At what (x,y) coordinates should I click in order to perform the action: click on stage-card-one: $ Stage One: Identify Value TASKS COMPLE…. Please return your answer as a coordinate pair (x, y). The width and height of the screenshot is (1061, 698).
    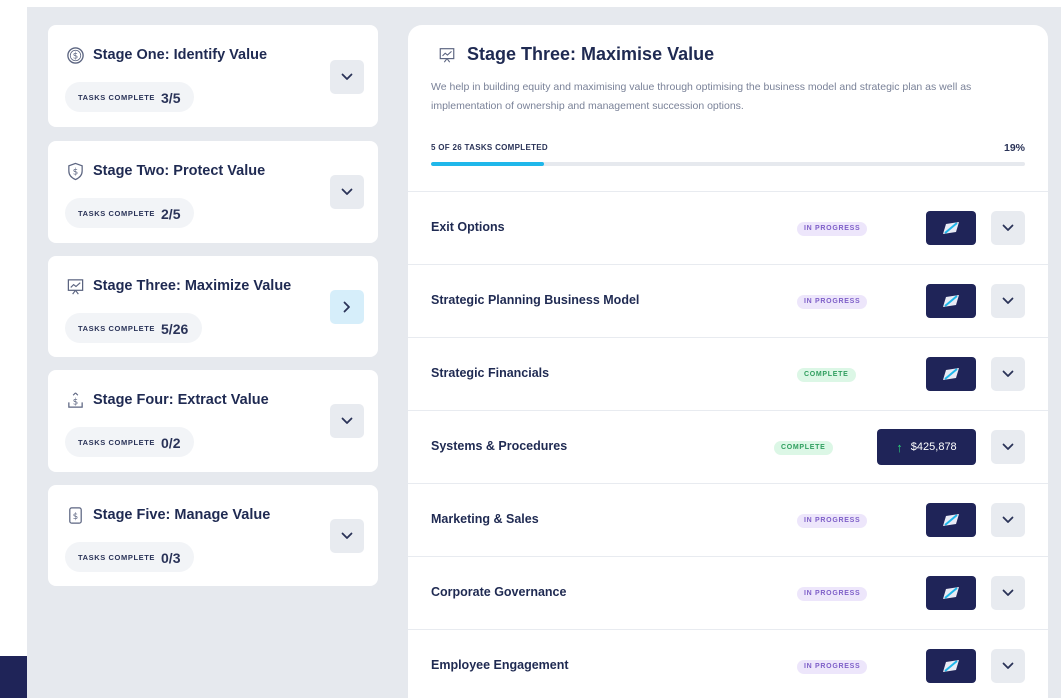
    Looking at the image, I should click on (213, 76).